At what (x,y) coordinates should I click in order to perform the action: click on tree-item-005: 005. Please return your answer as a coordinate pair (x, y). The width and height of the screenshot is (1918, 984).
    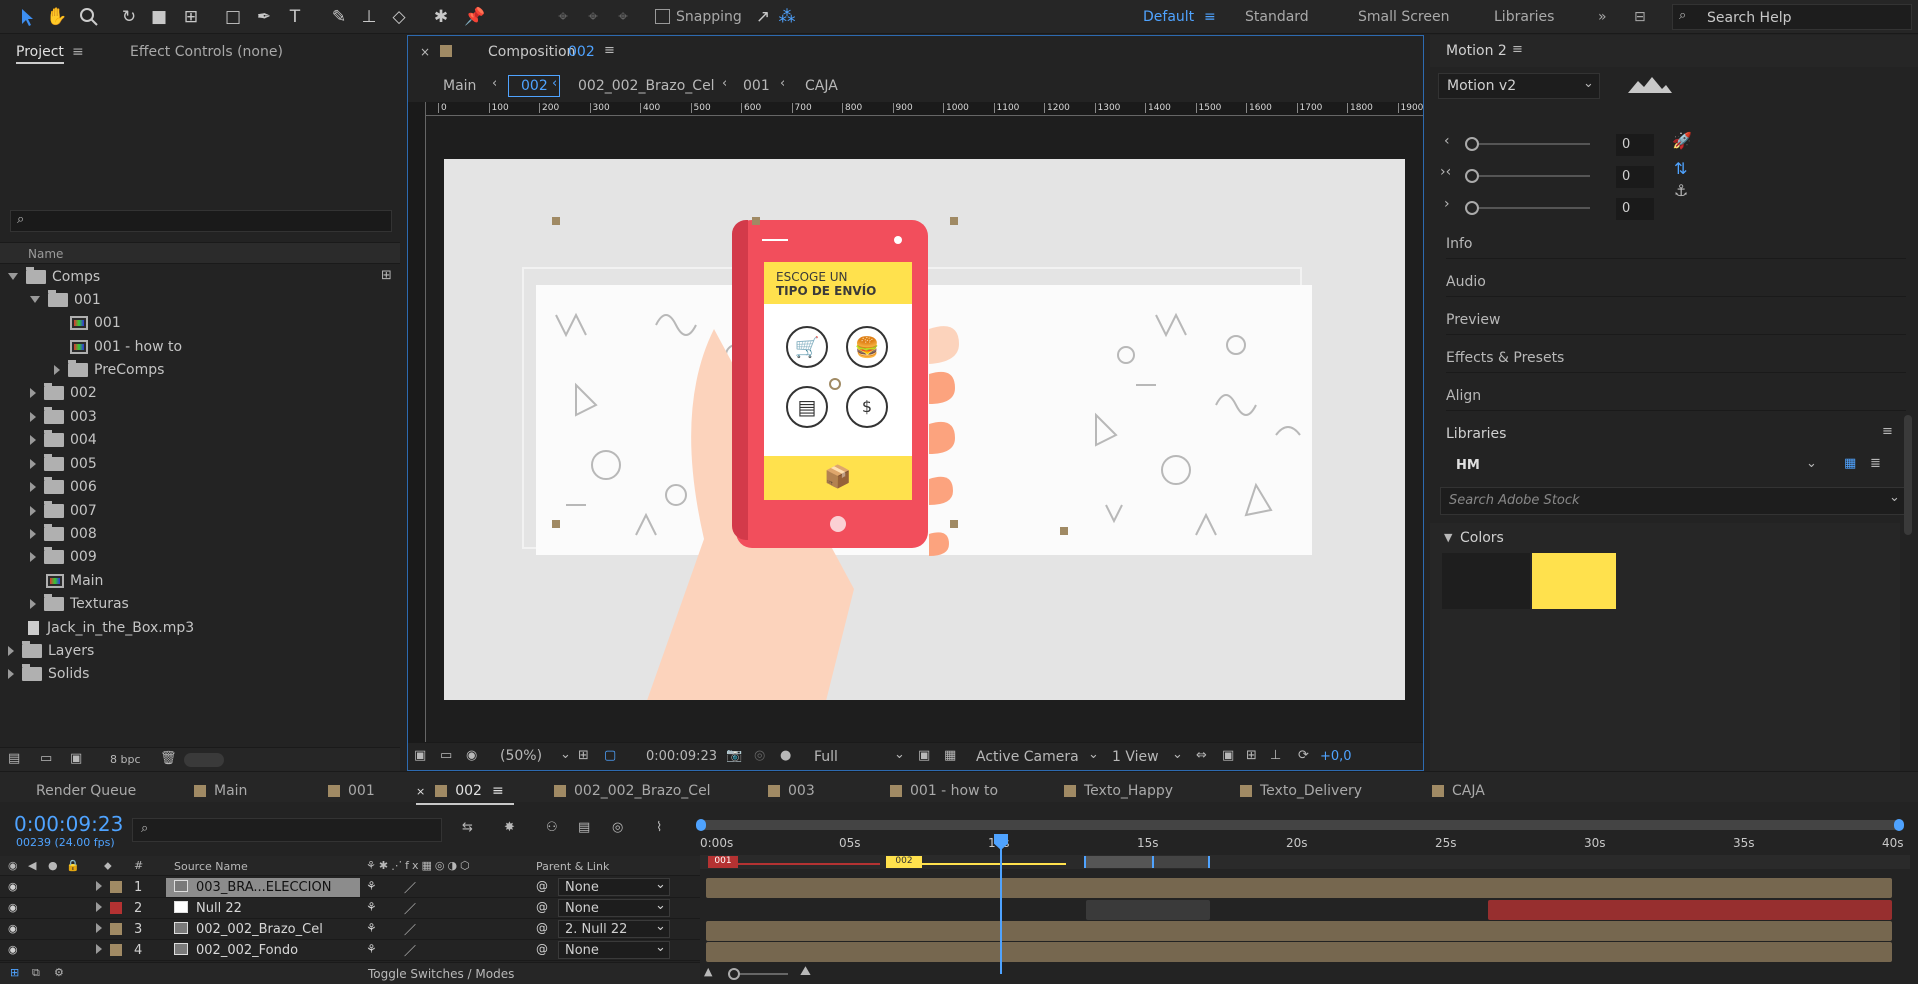
    Looking at the image, I should click on (200, 463).